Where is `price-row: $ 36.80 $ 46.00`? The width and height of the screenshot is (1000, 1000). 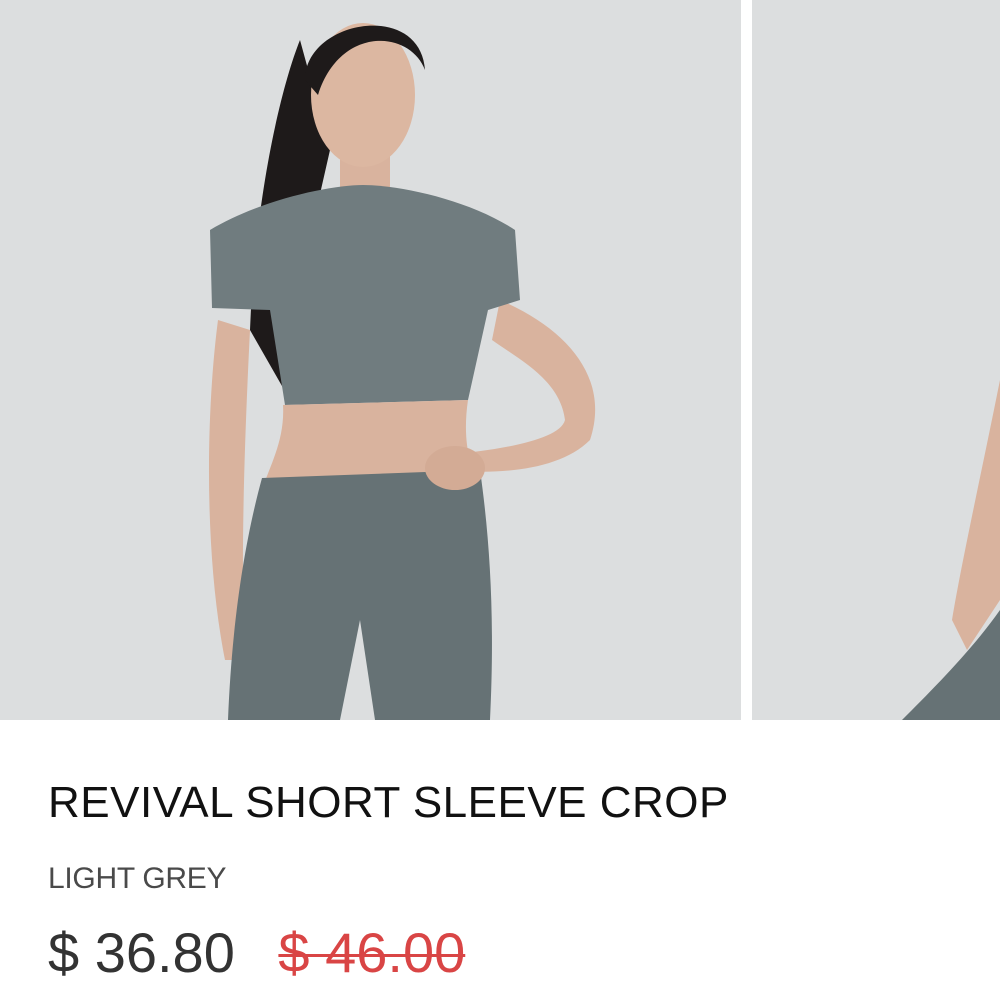
price-row: $ 36.80 $ 46.00 is located at coordinates (256, 952).